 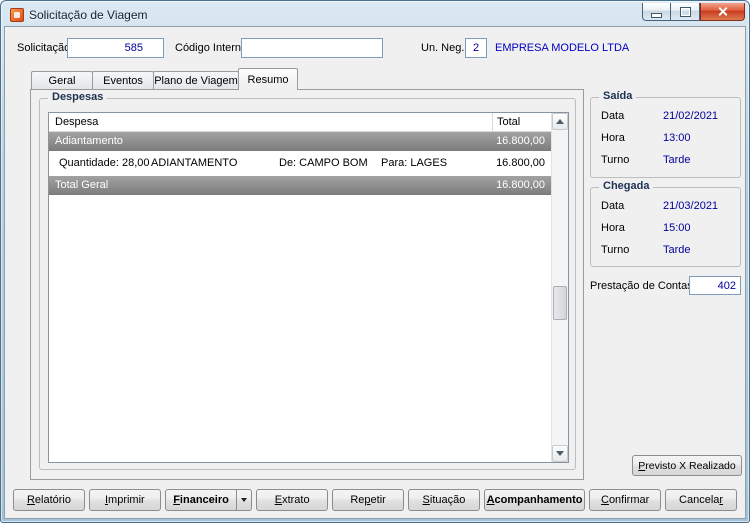 What do you see at coordinates (123, 80) in the screenshot?
I see `tab-eventos: Eventos` at bounding box center [123, 80].